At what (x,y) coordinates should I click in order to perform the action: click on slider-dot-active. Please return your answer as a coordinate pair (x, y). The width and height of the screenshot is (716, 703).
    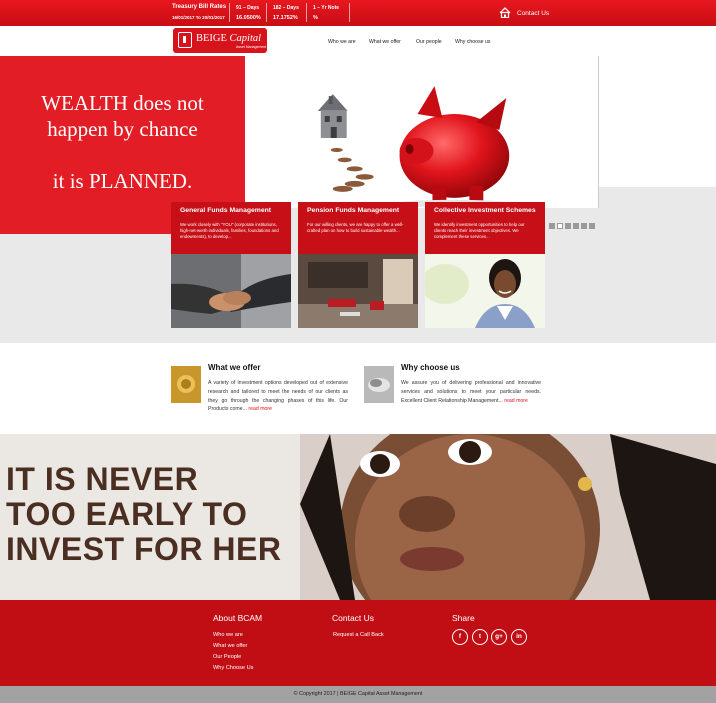
    Looking at the image, I should click on (560, 226).